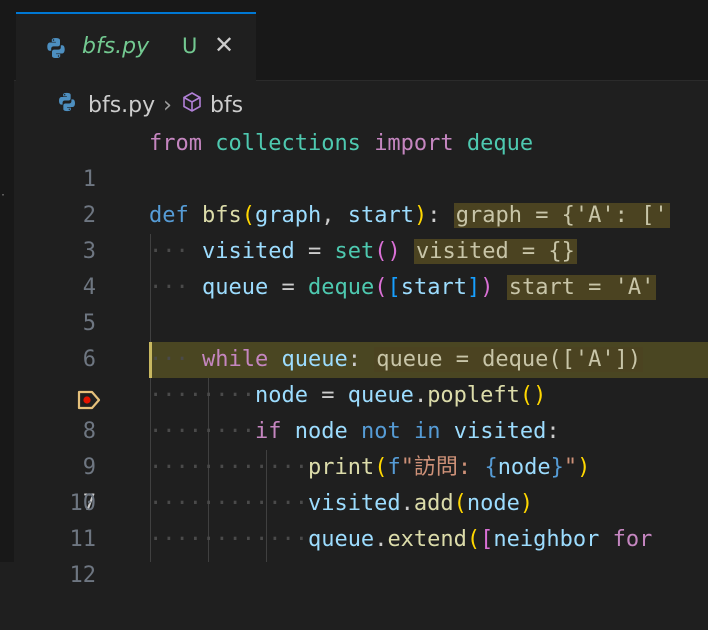 This screenshot has width=708, height=630. I want to click on chevron-right-icon: ›, so click(167, 105).